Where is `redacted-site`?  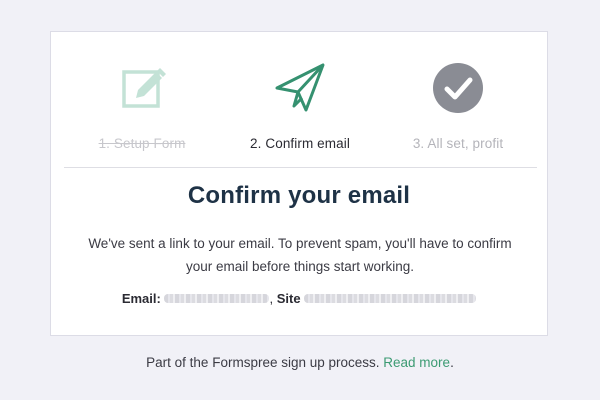
redacted-site is located at coordinates (390, 299).